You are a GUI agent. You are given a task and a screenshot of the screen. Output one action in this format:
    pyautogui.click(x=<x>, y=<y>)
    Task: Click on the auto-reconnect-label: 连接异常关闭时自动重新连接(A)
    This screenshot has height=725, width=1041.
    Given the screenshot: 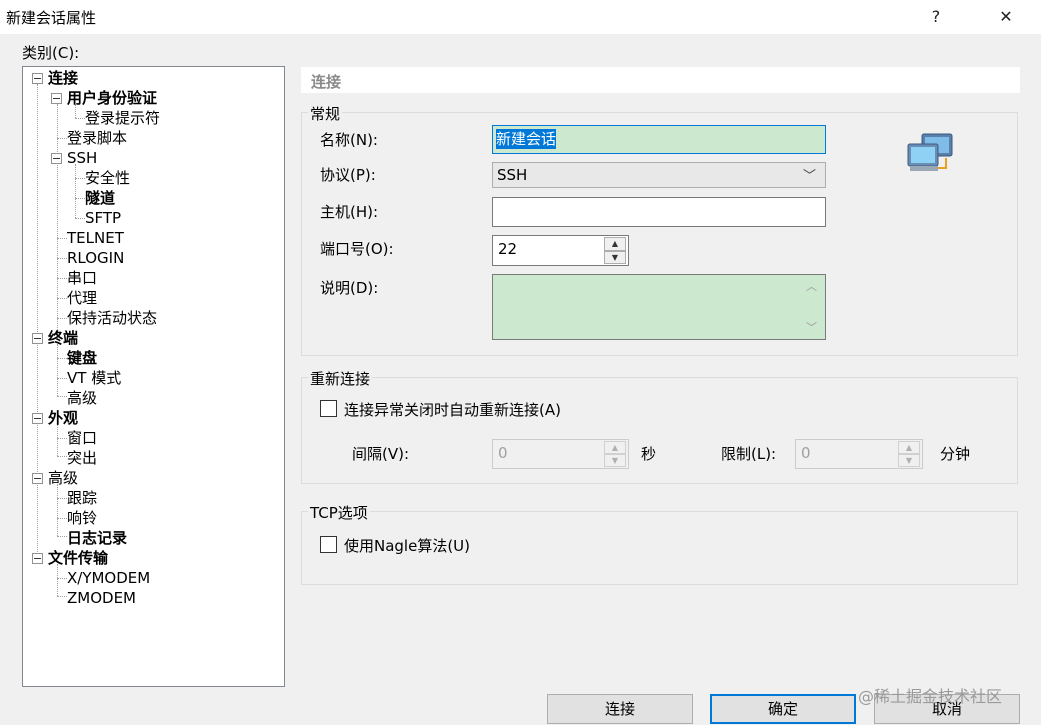 What is the action you would take?
    pyautogui.click(x=452, y=409)
    